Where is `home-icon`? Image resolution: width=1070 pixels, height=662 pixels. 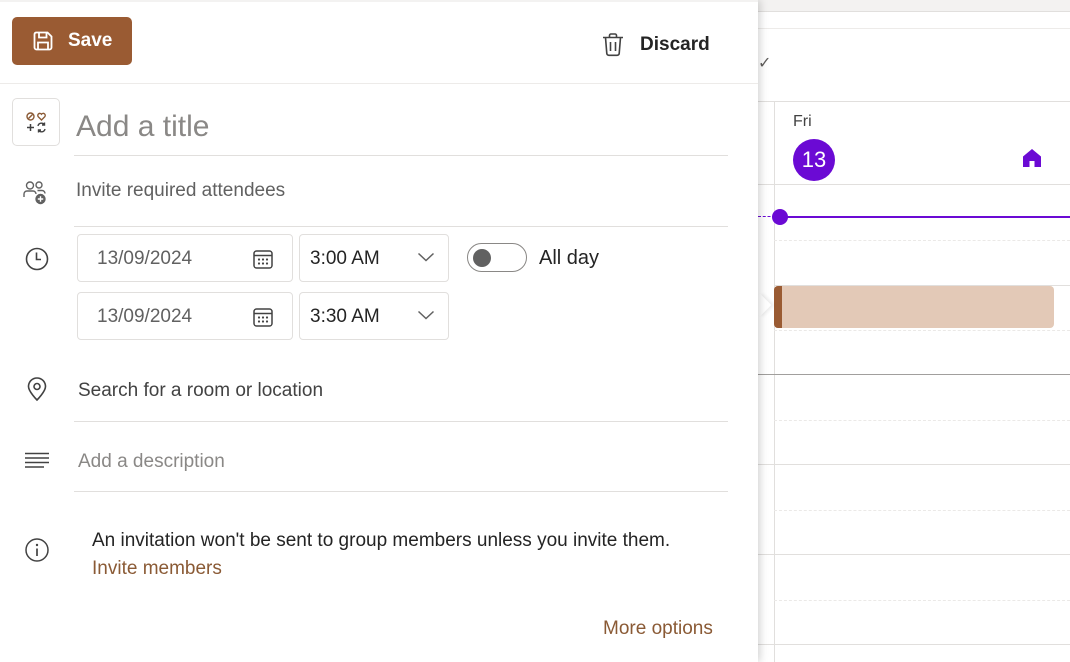
home-icon is located at coordinates (1032, 158).